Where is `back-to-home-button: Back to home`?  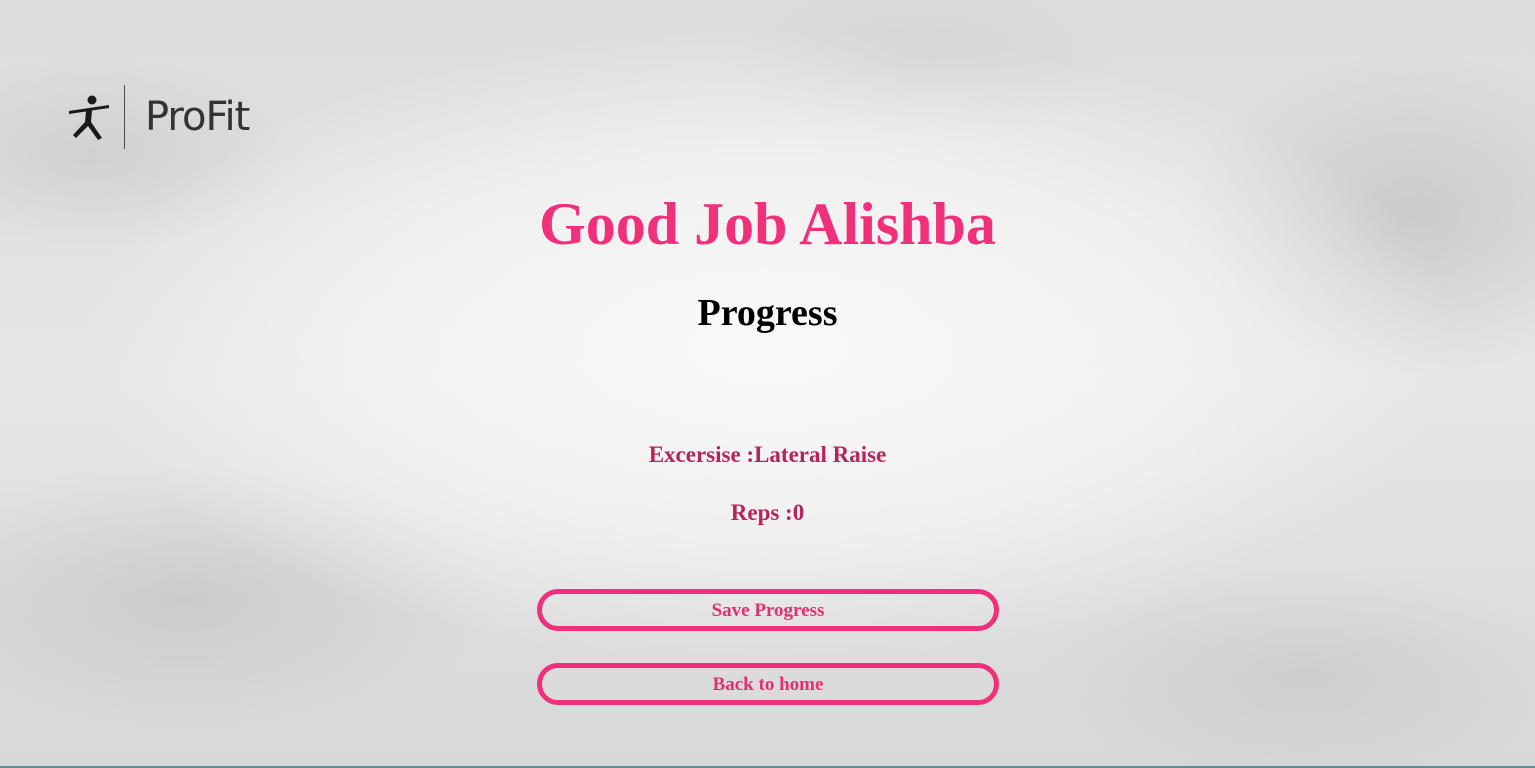 back-to-home-button: Back to home is located at coordinates (768, 684).